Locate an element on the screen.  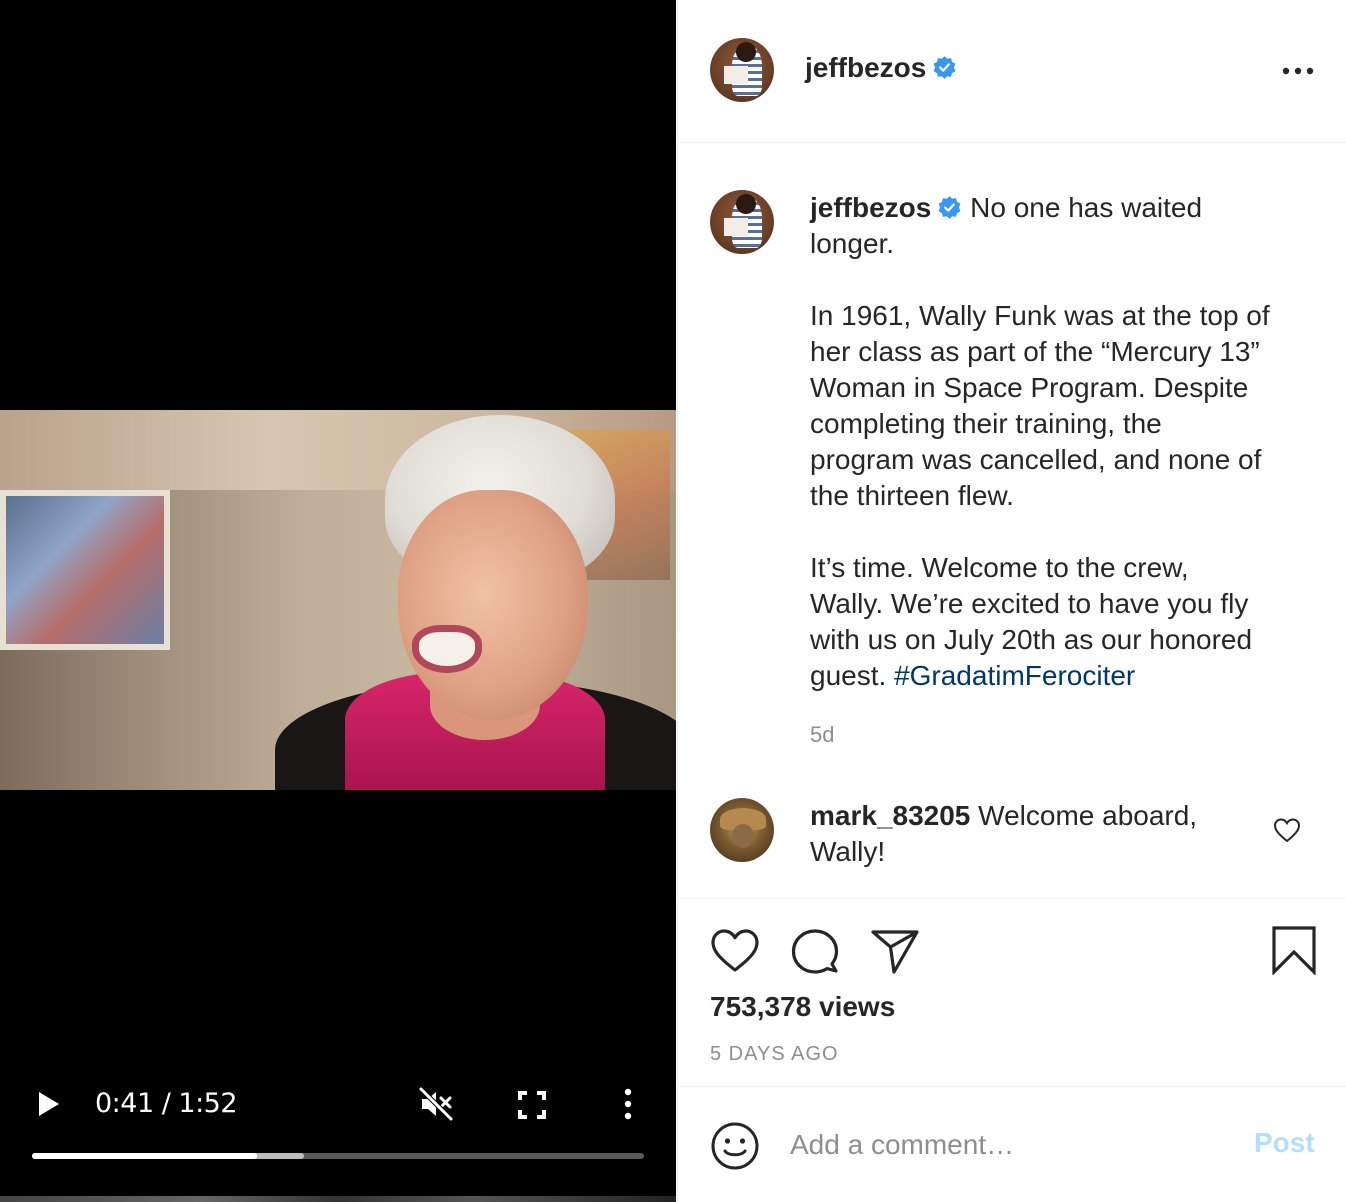
caption-line: It’s time. Welcome to the crew, is located at coordinates (999, 567).